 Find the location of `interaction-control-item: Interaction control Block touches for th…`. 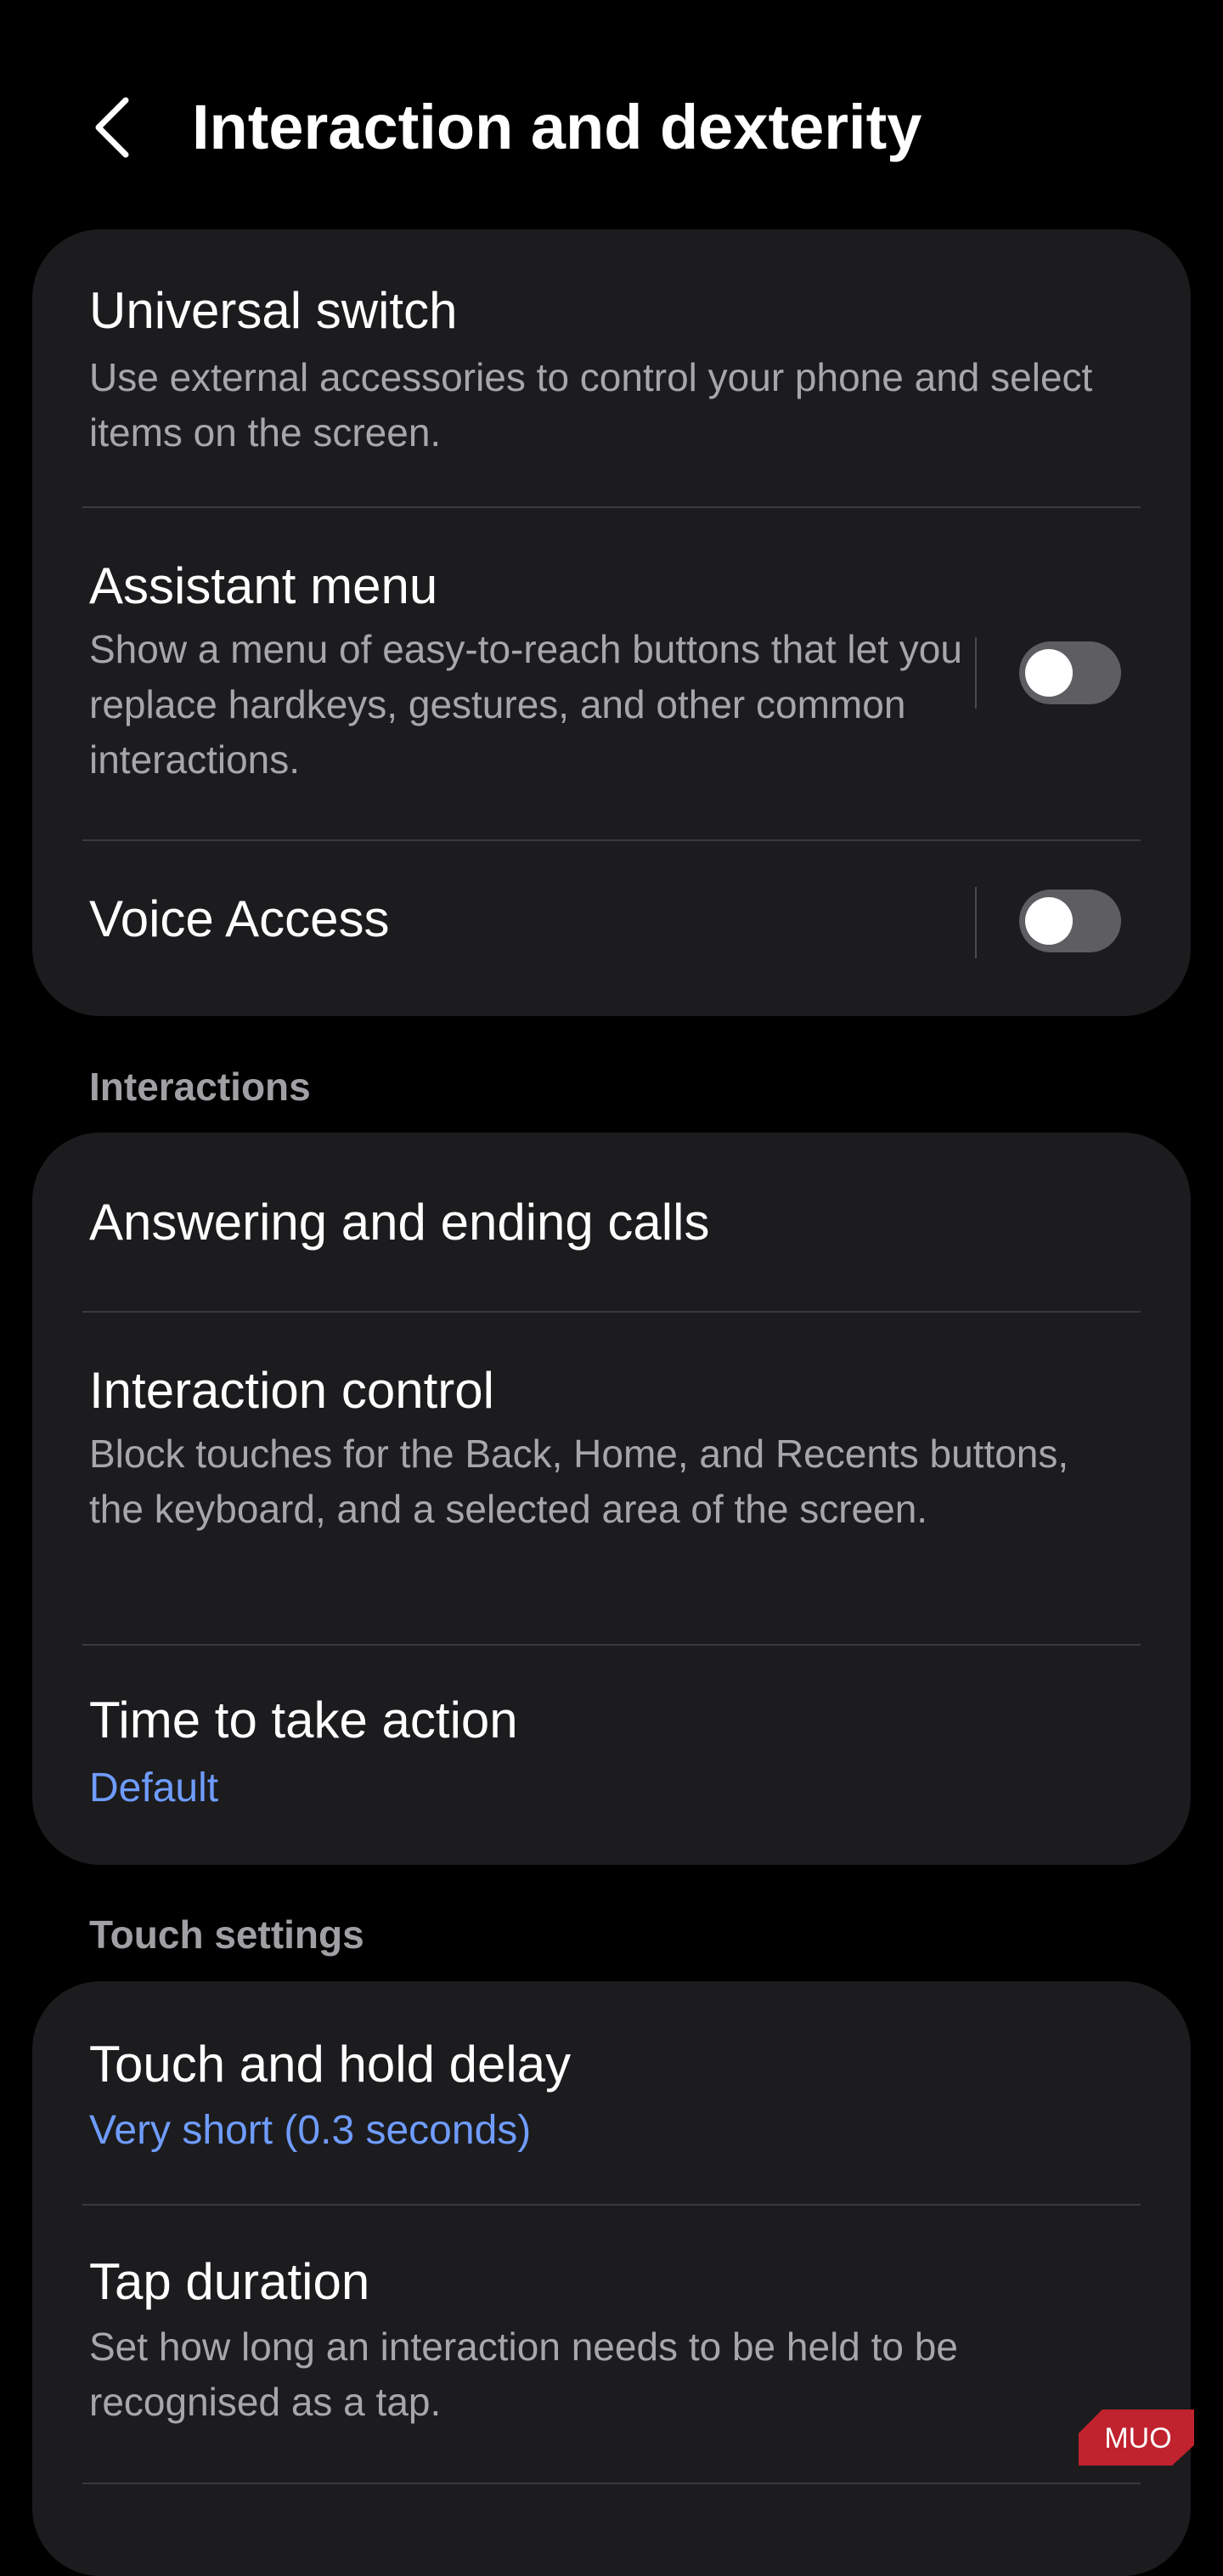

interaction-control-item: Interaction control Block touches for th… is located at coordinates (611, 1478).